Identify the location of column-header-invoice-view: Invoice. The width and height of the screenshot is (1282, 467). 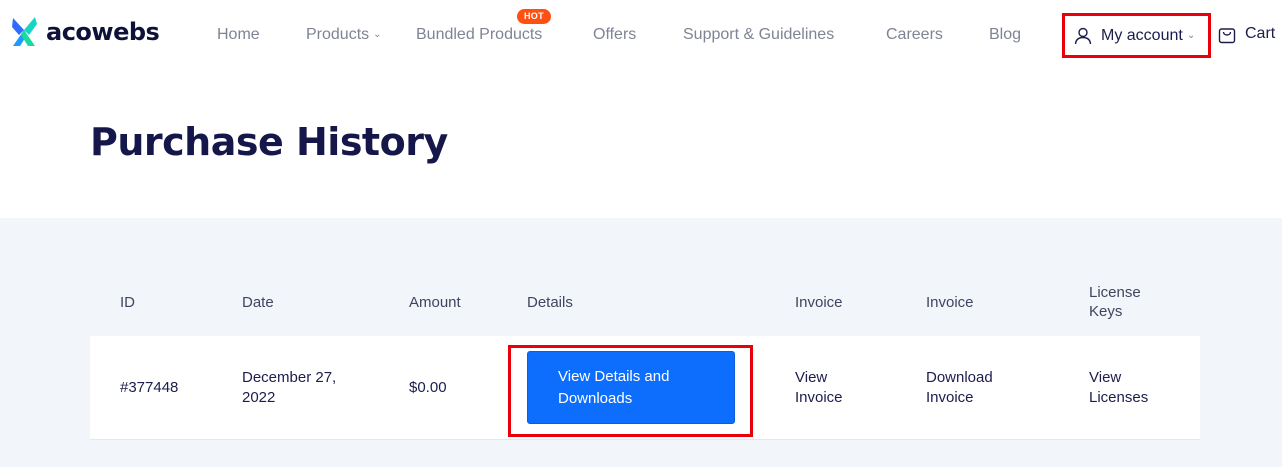
(819, 302).